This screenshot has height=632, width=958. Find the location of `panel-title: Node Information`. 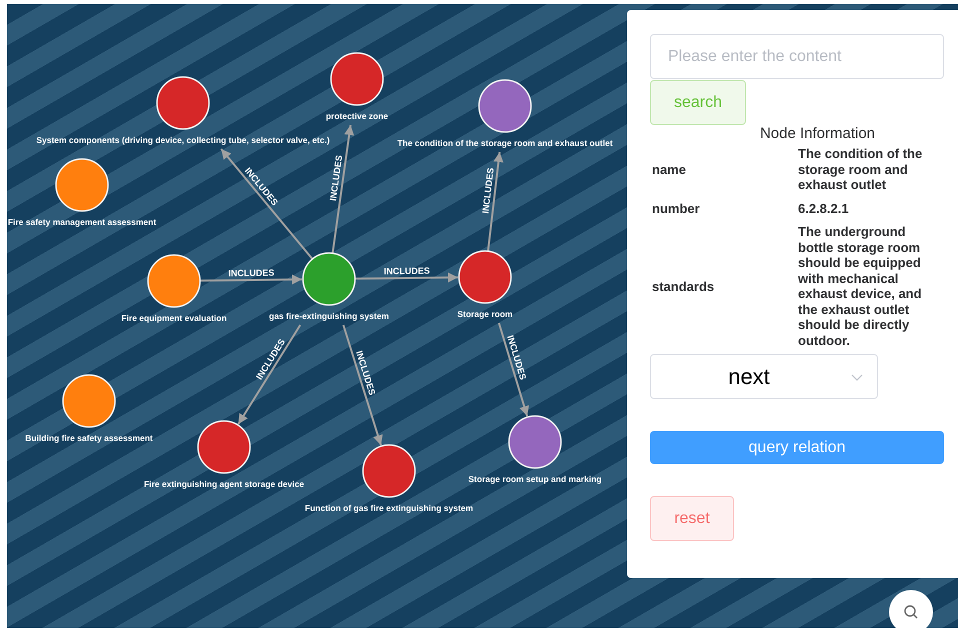

panel-title: Node Information is located at coordinates (818, 133).